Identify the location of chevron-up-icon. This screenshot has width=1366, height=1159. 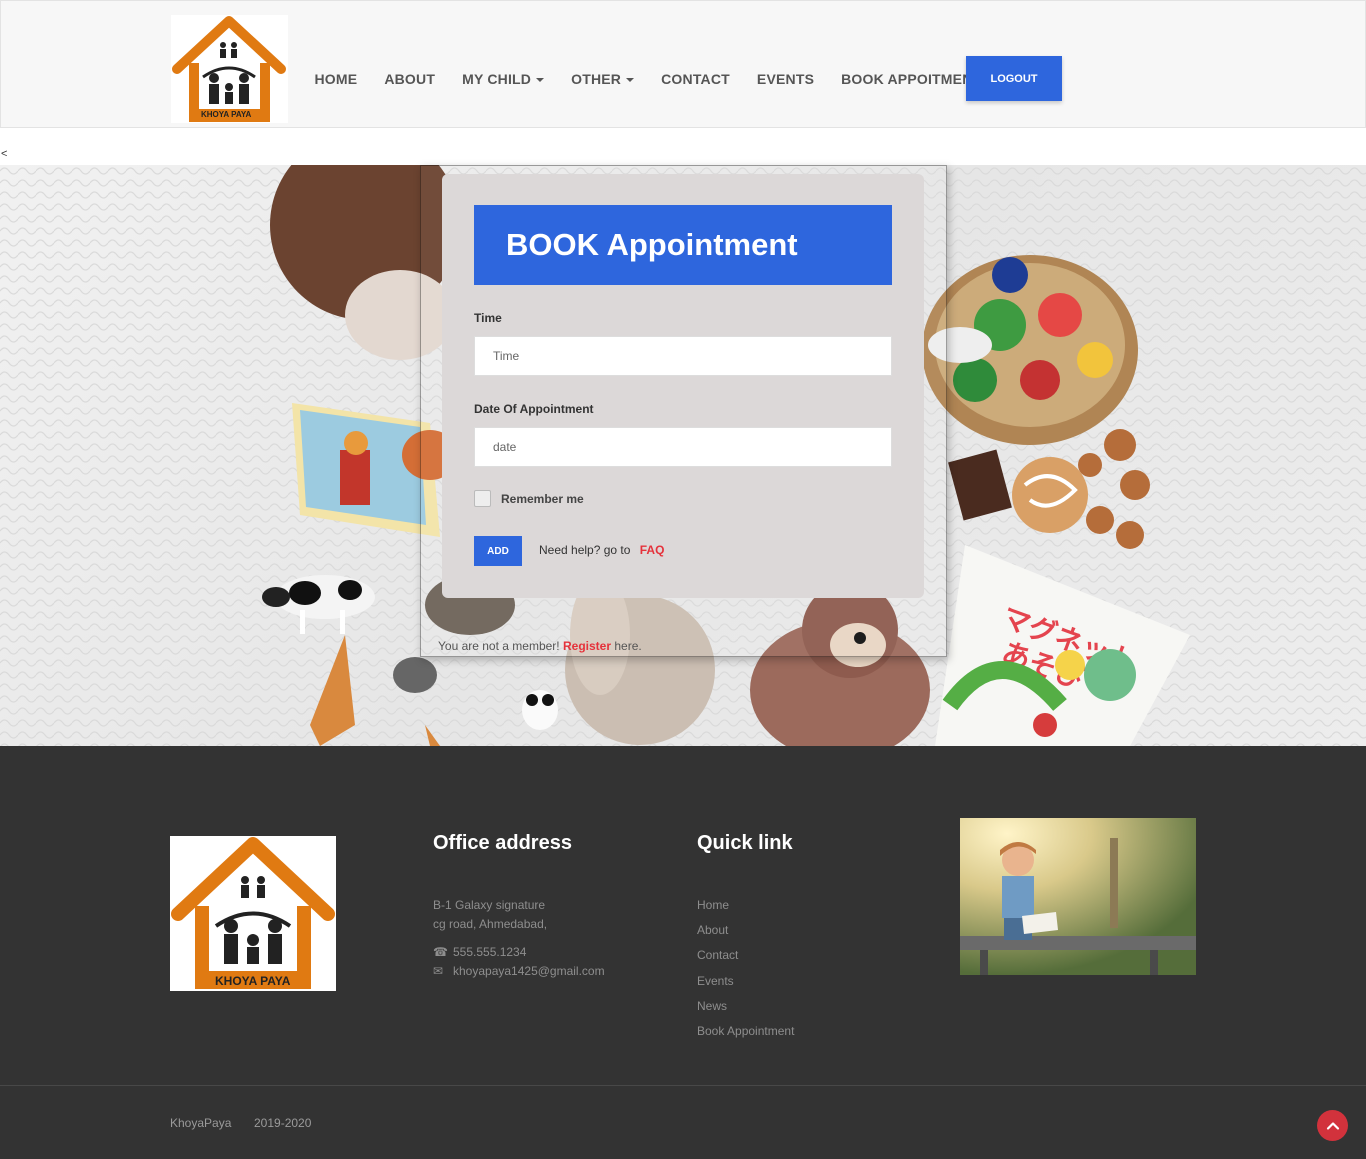
(1332, 1125).